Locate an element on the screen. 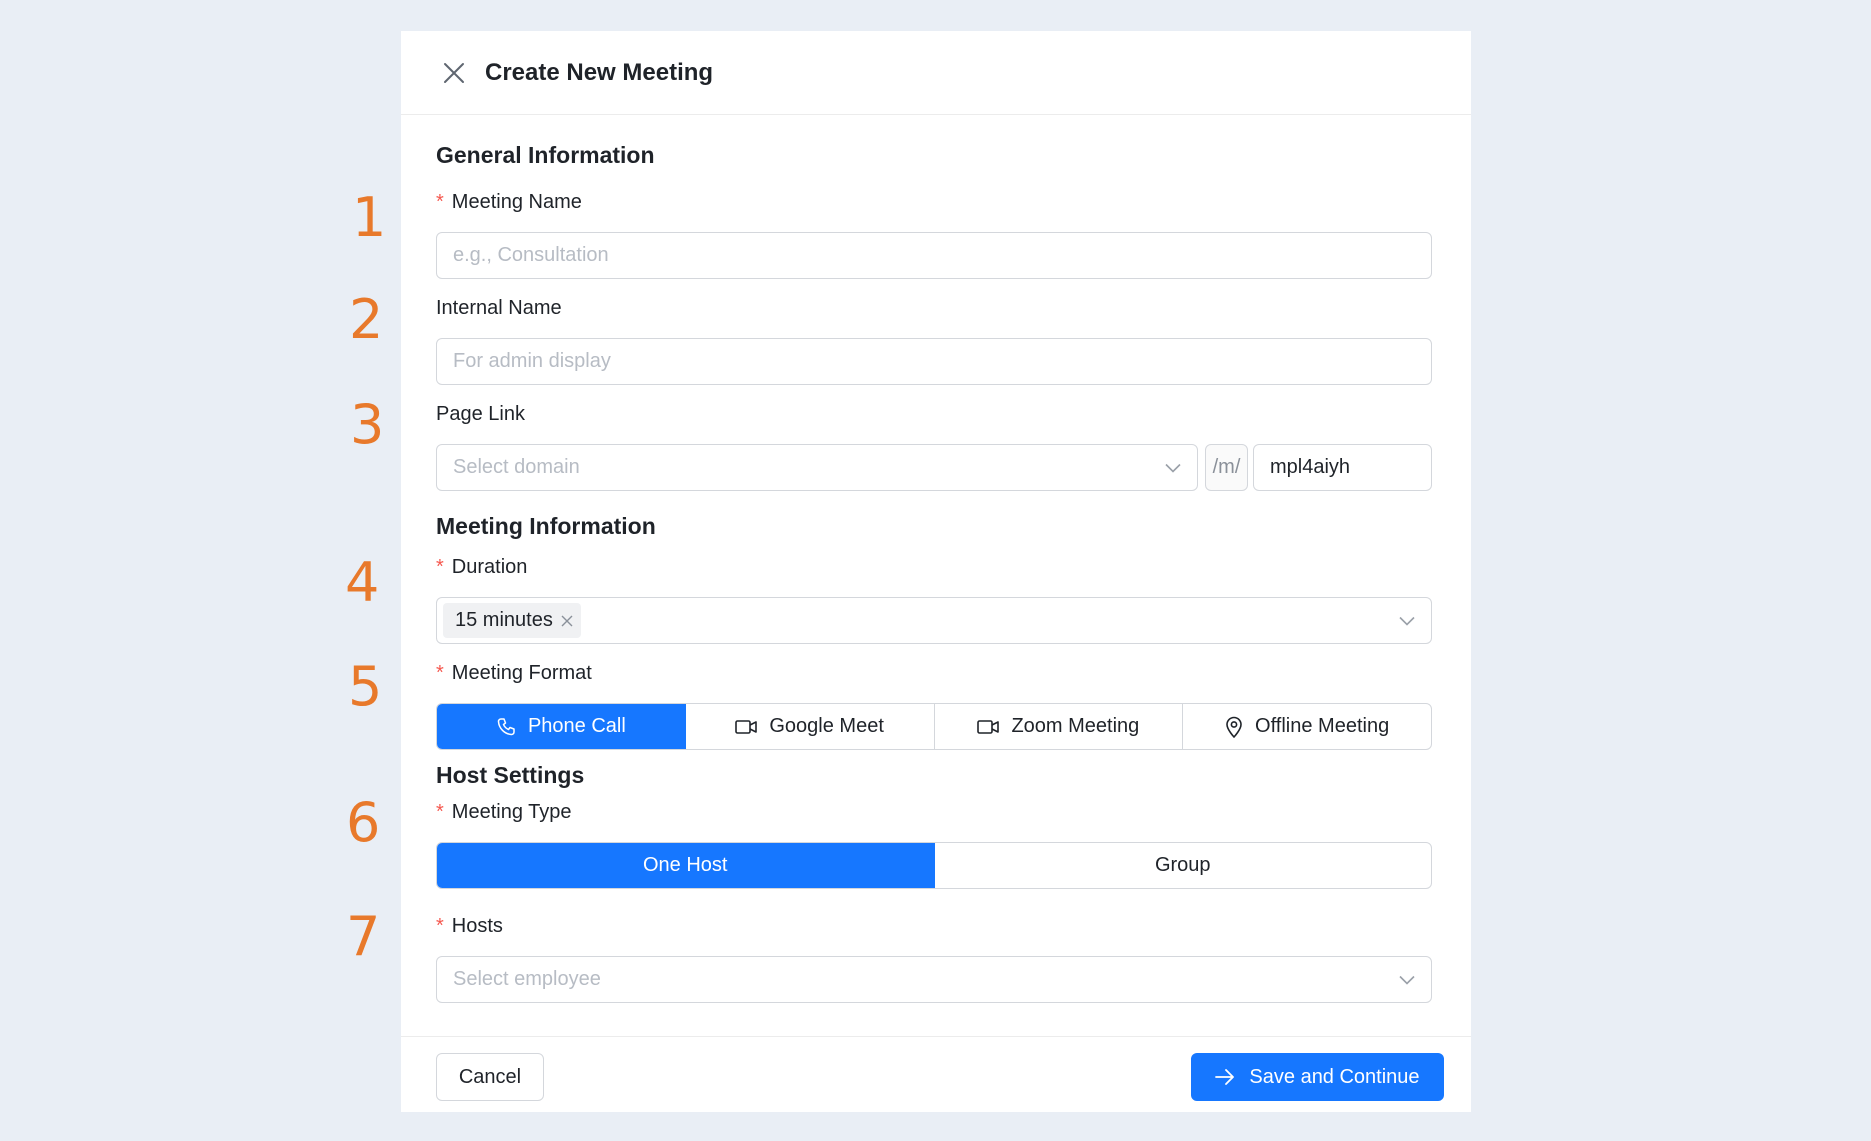 This screenshot has height=1141, width=1871. hosts-select: Select employee is located at coordinates (934, 979).